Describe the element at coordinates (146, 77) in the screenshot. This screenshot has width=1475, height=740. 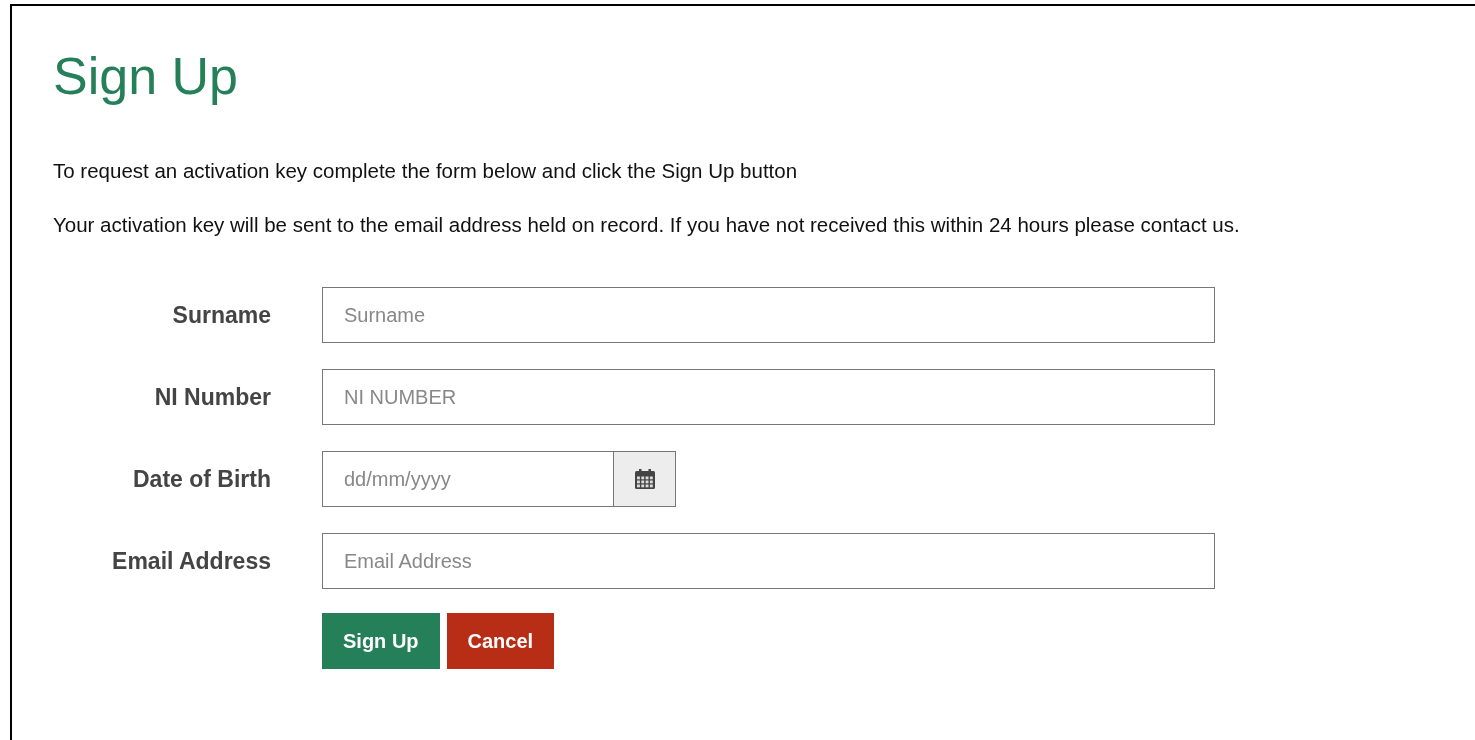
I see `page-title: Sign Up` at that location.